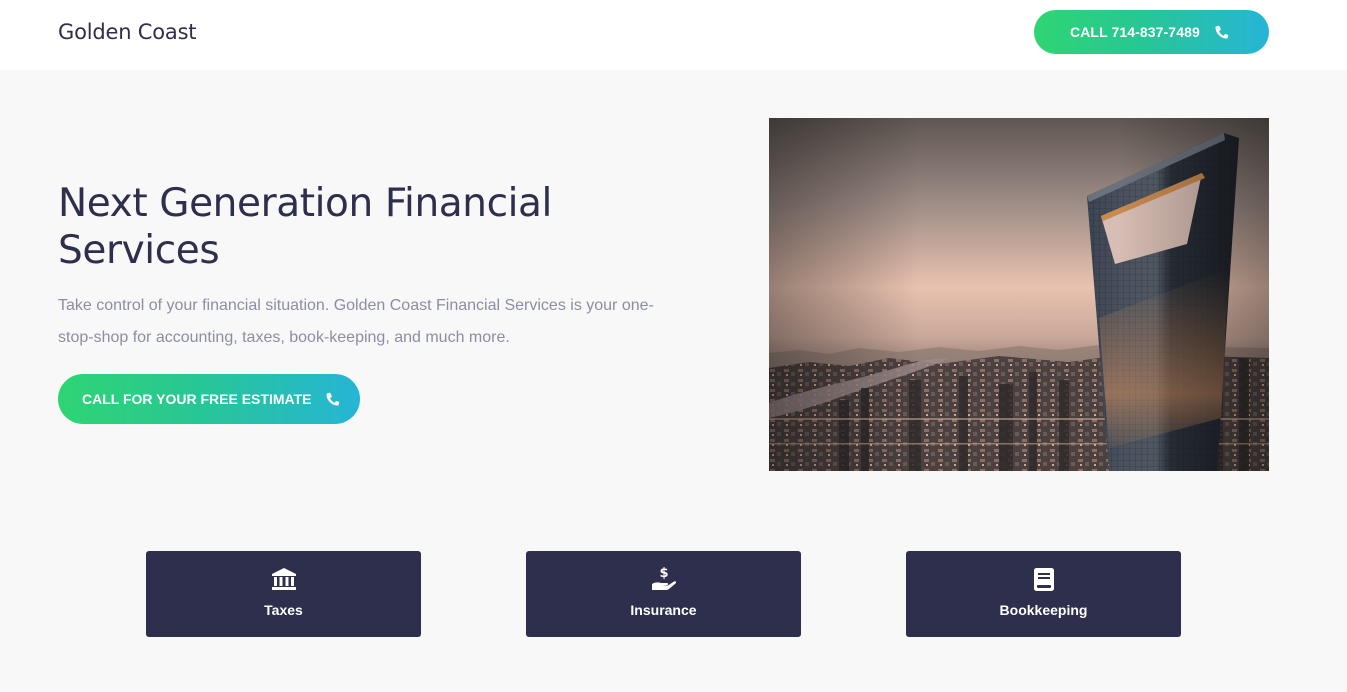  Describe the element at coordinates (284, 579) in the screenshot. I see `bank-icon` at that location.